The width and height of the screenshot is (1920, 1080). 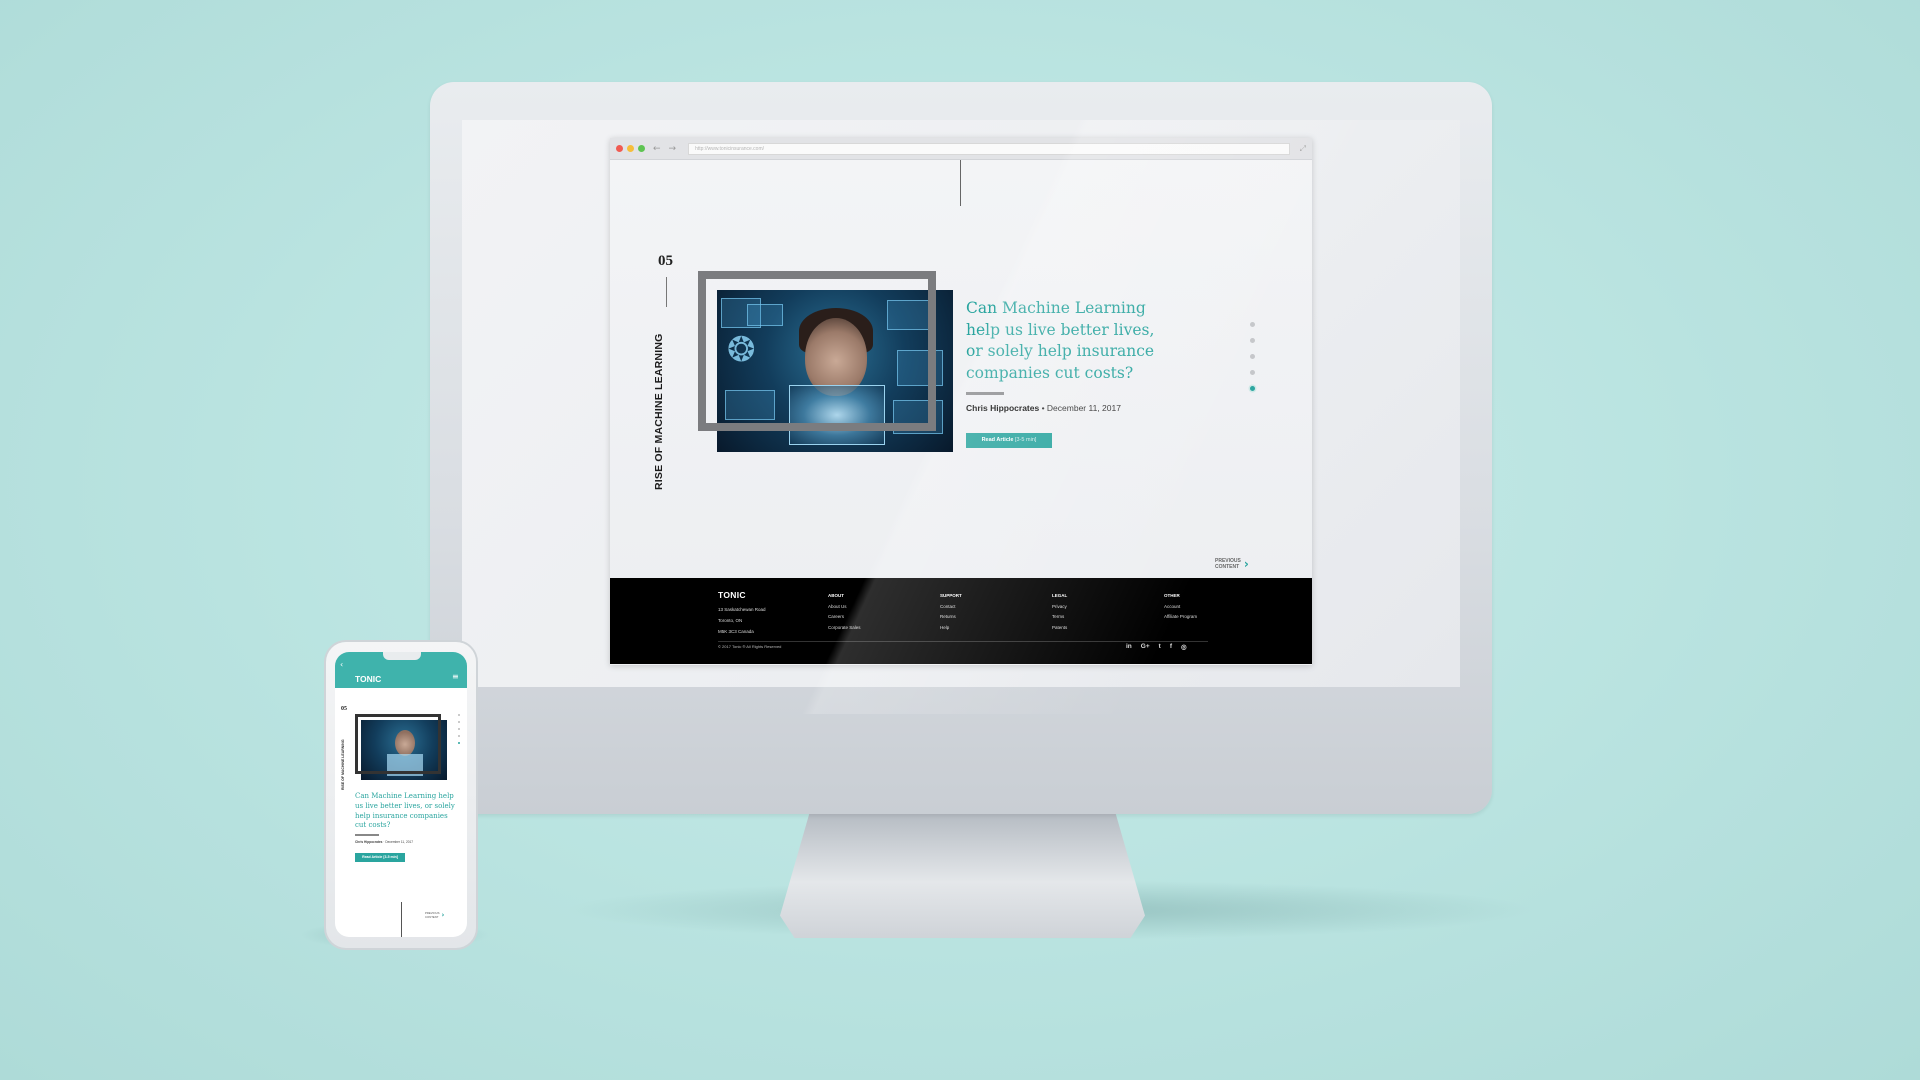 I want to click on prev-content-line2: CONTENT, so click(x=1227, y=567).